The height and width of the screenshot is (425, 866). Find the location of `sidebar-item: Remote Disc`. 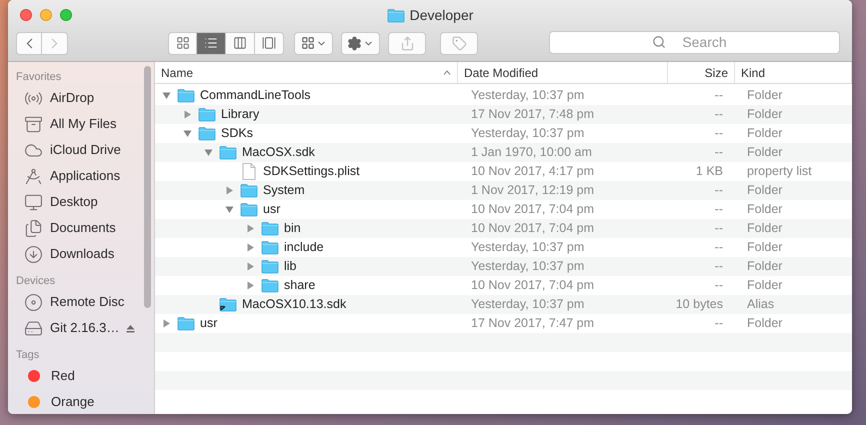

sidebar-item: Remote Disc is located at coordinates (87, 302).